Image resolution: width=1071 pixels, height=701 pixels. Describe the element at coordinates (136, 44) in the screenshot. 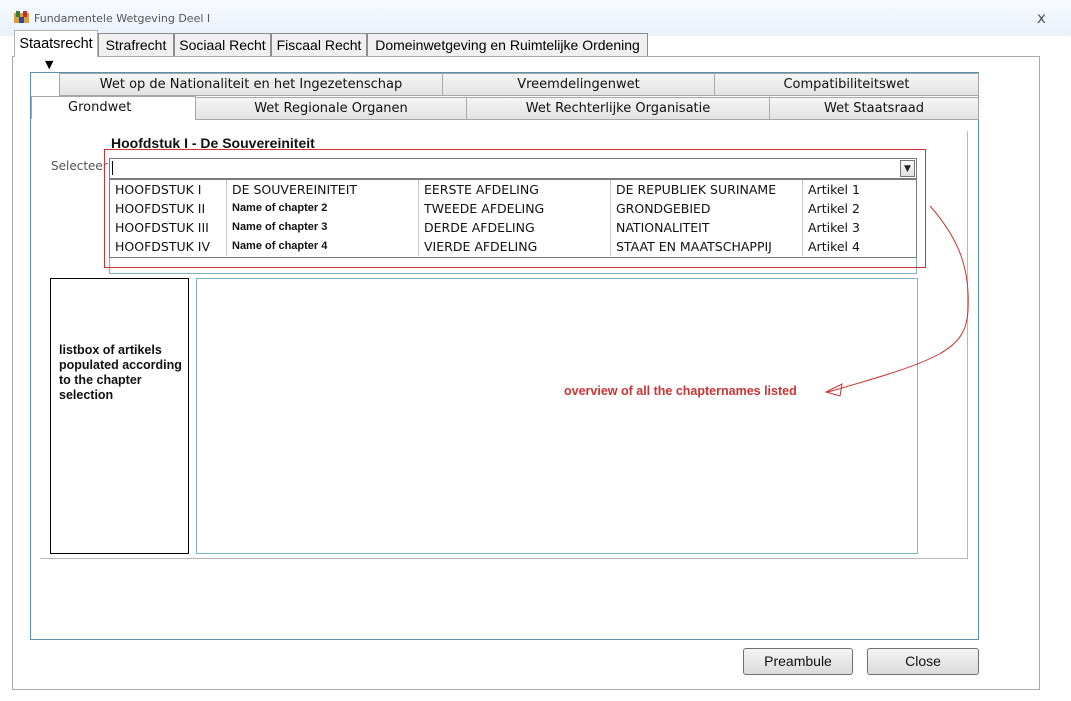

I see `tab-strafrecht: Strafrecht` at that location.